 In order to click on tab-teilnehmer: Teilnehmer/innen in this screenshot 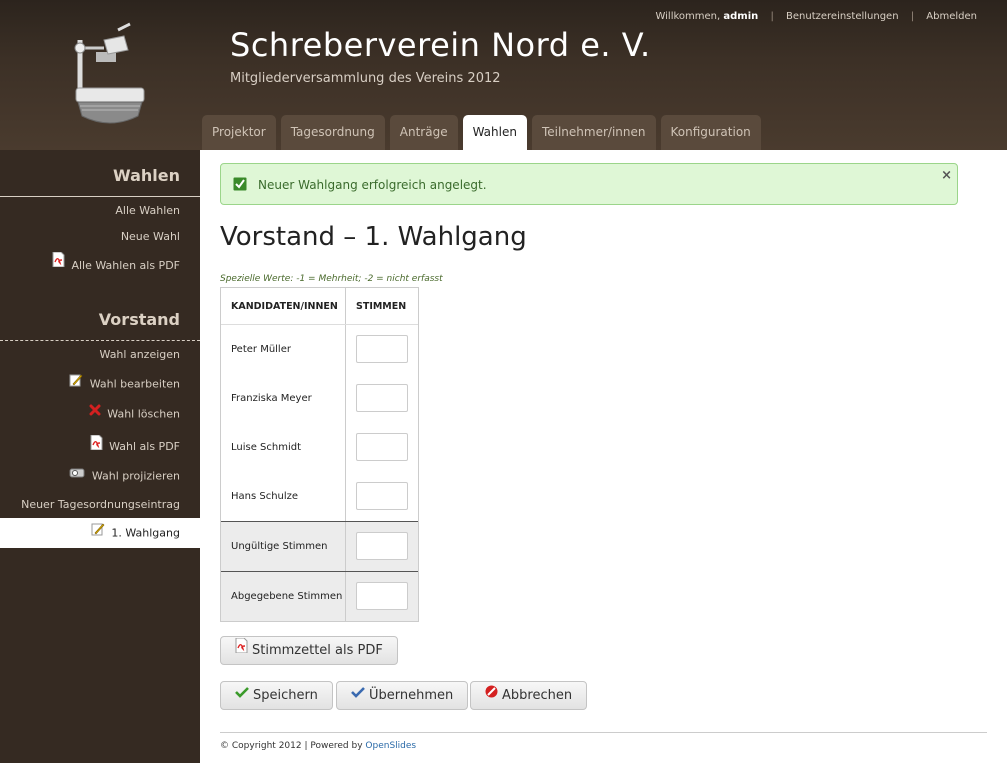, I will do `click(593, 132)`.